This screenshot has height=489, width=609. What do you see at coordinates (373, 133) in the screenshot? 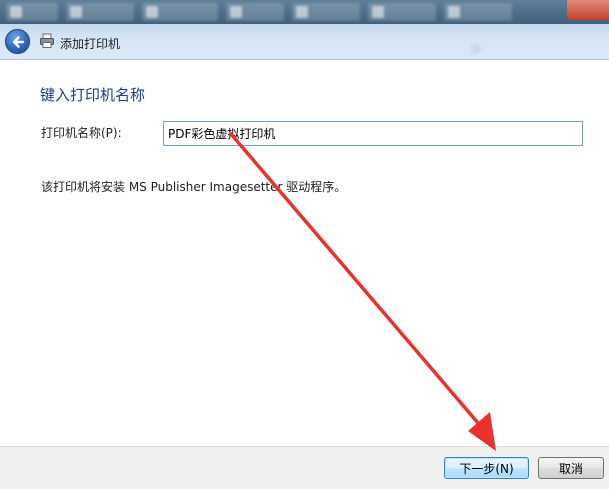
I see `printer-name-input` at bounding box center [373, 133].